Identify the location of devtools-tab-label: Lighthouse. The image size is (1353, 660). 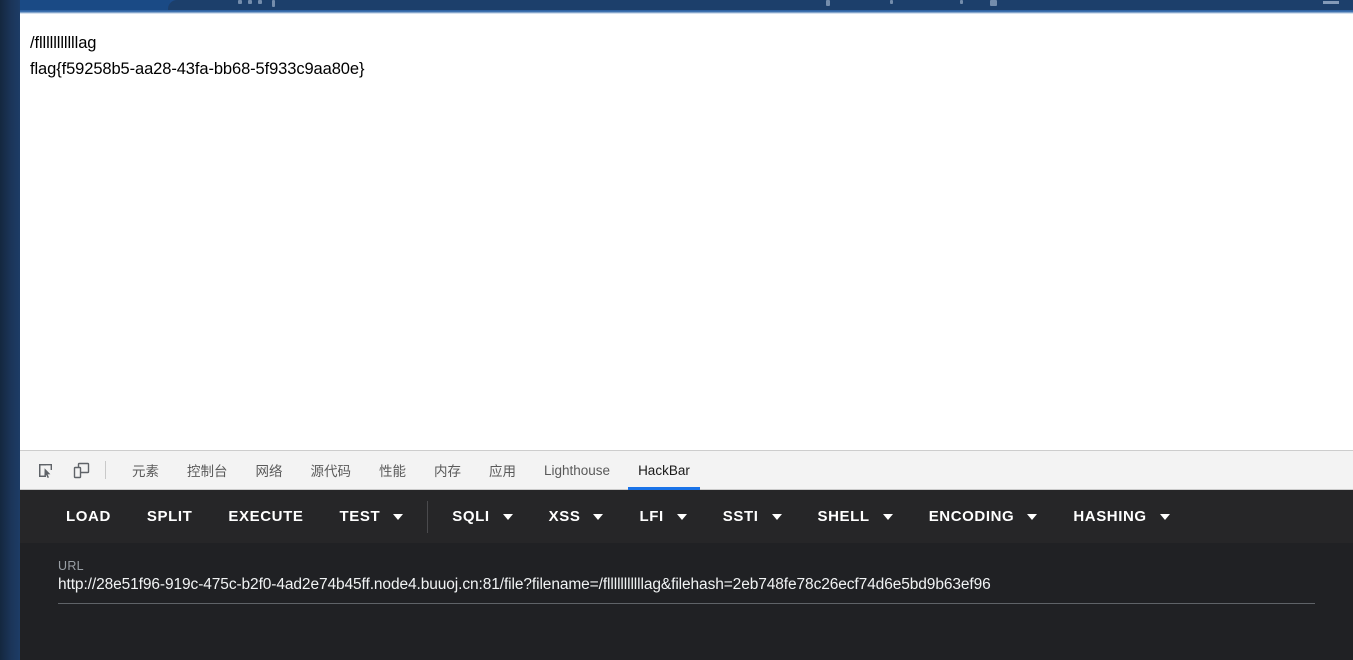
(577, 470).